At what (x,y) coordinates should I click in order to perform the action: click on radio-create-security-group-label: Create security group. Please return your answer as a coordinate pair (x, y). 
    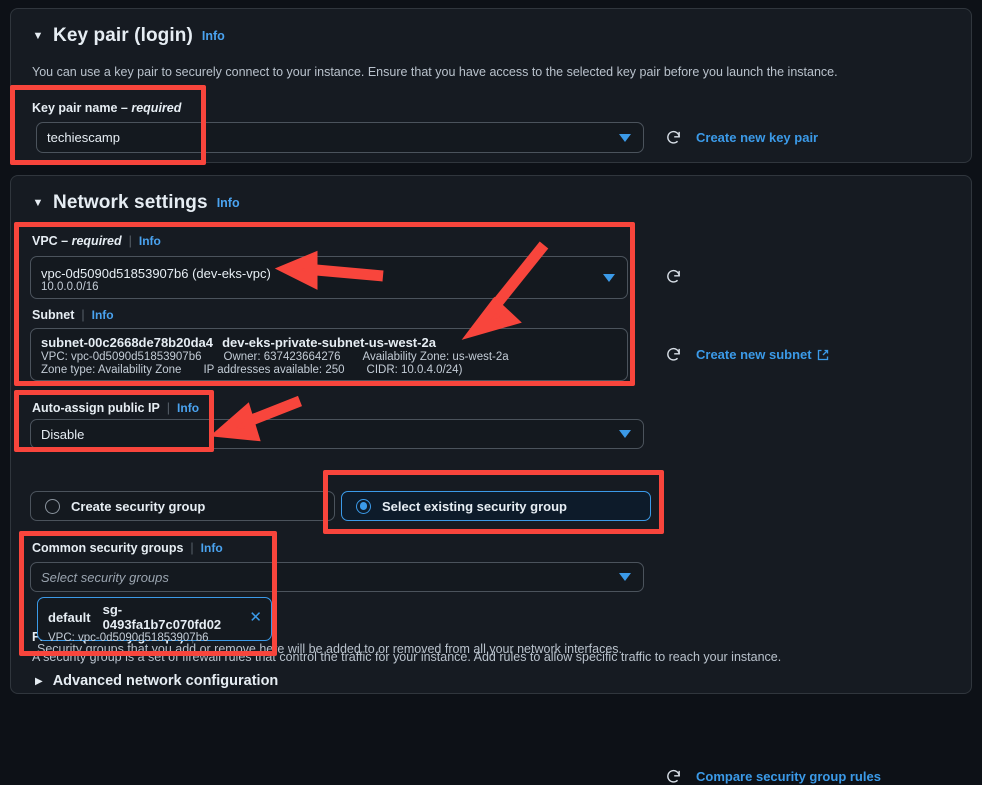
    Looking at the image, I should click on (138, 506).